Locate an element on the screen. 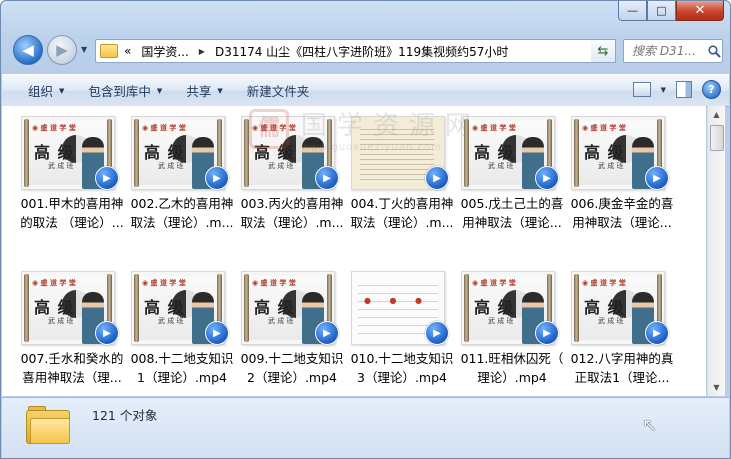 The width and height of the screenshot is (731, 459). mouse-cursor-icon: ↖ is located at coordinates (650, 425).